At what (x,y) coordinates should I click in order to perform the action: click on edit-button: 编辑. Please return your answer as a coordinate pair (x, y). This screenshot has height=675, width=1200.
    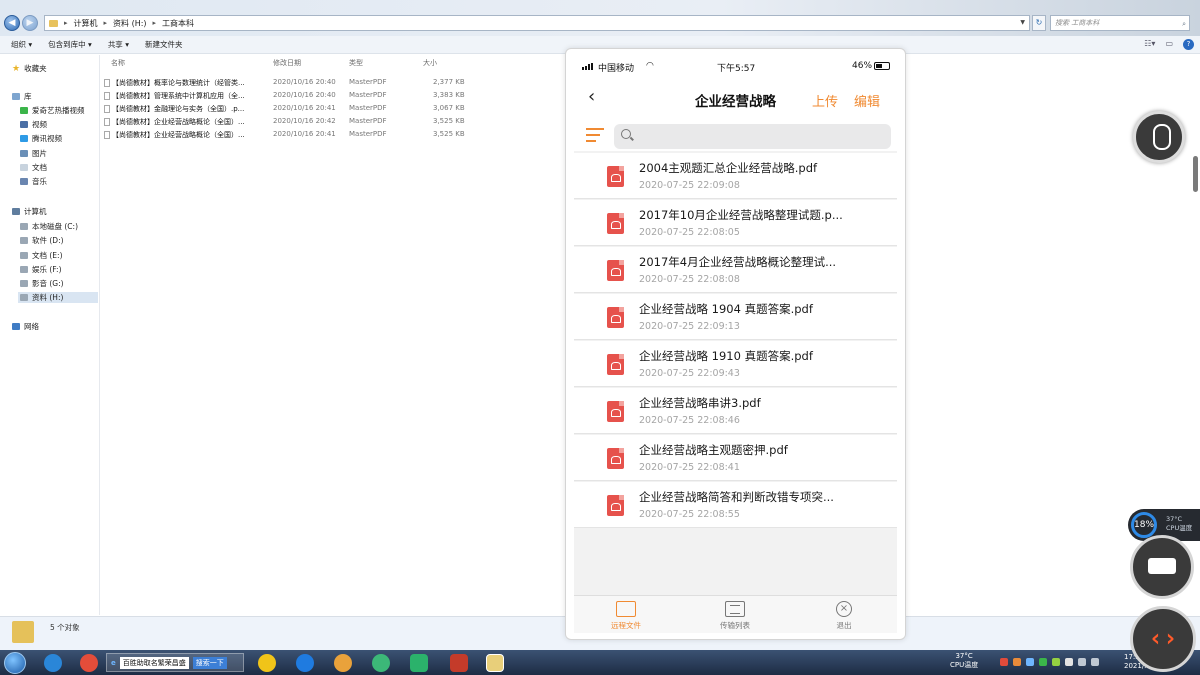
    Looking at the image, I should click on (867, 100).